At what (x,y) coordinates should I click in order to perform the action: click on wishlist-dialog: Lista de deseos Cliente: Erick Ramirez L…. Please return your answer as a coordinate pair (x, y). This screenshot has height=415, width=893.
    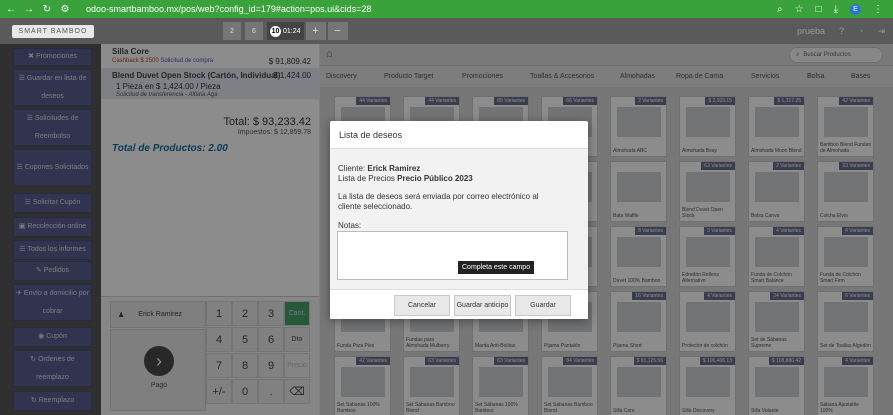
    Looking at the image, I should click on (459, 220).